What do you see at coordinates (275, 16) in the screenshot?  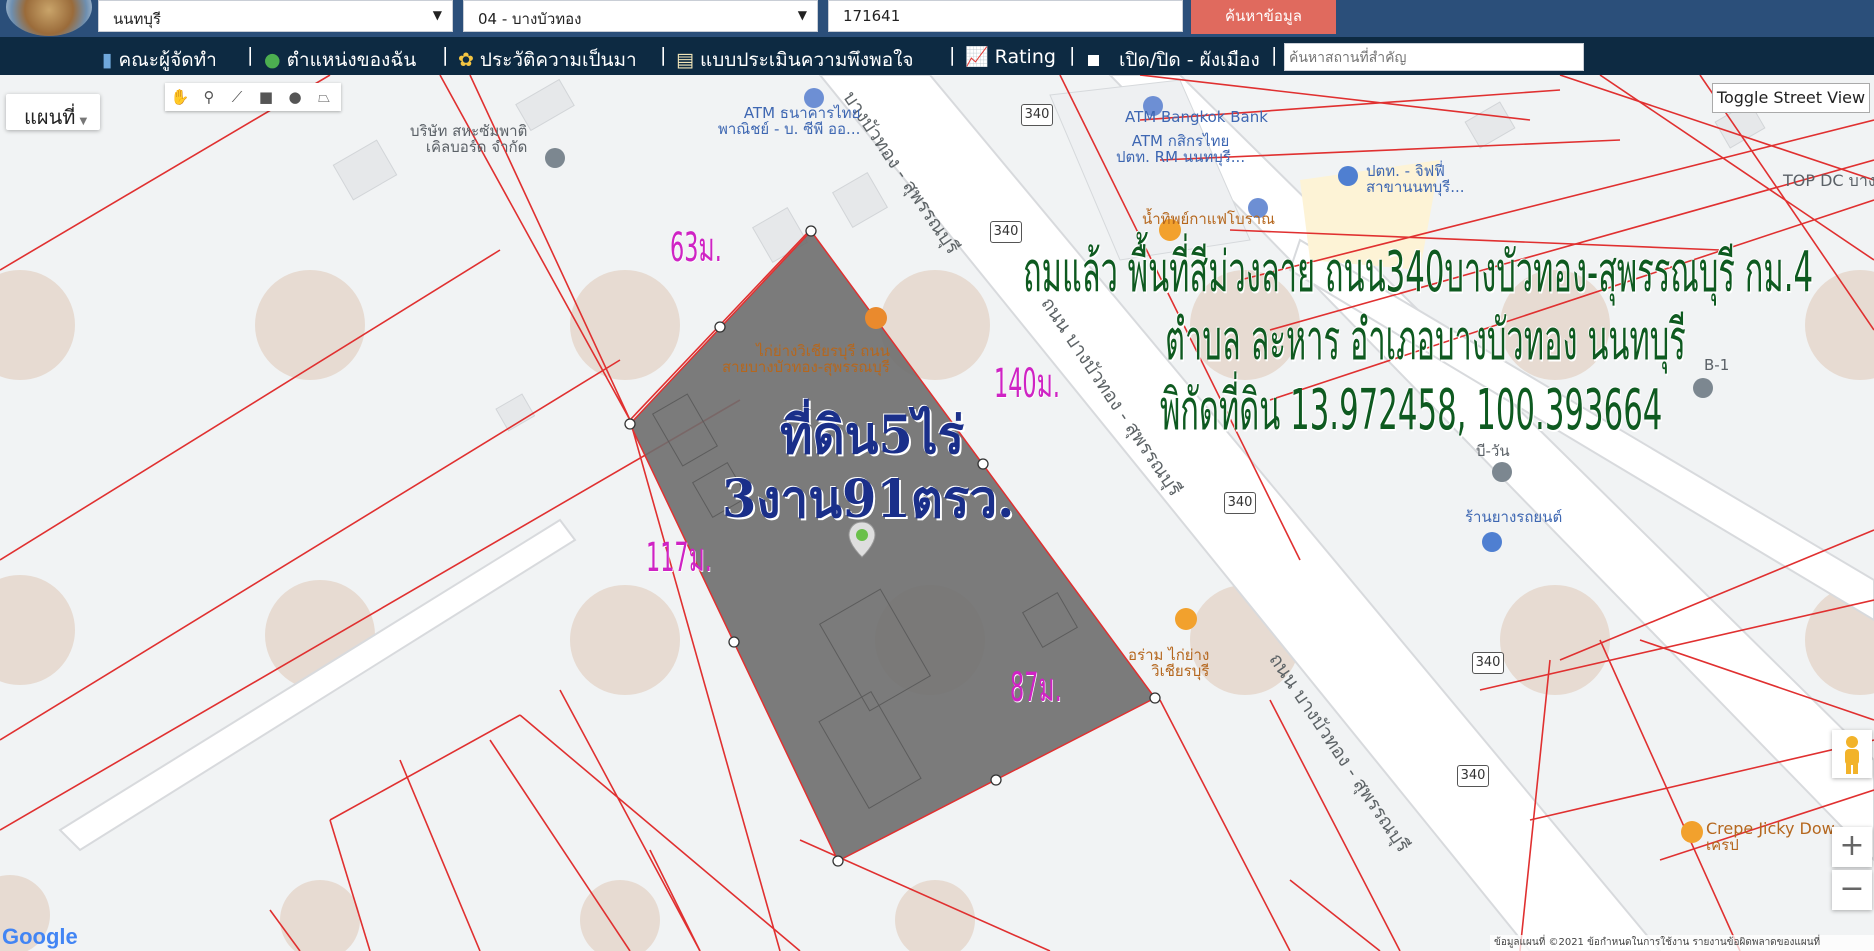 I see `province-select: นนทบุรี ▼` at bounding box center [275, 16].